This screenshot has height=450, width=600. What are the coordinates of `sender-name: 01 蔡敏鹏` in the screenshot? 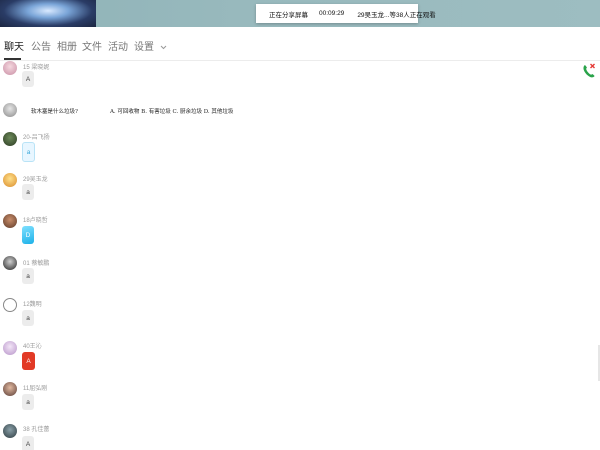 It's located at (36, 264).